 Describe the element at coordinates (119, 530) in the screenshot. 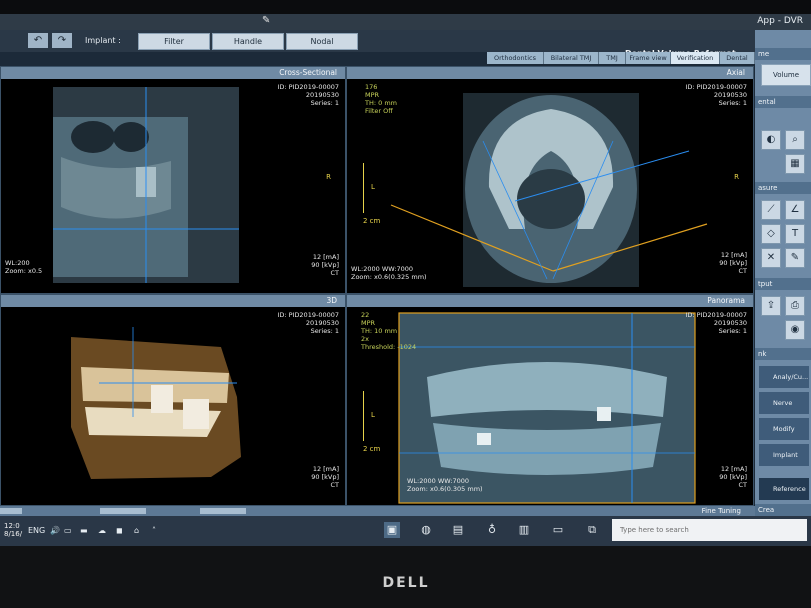

I see `tray-app-icon: ◼` at that location.